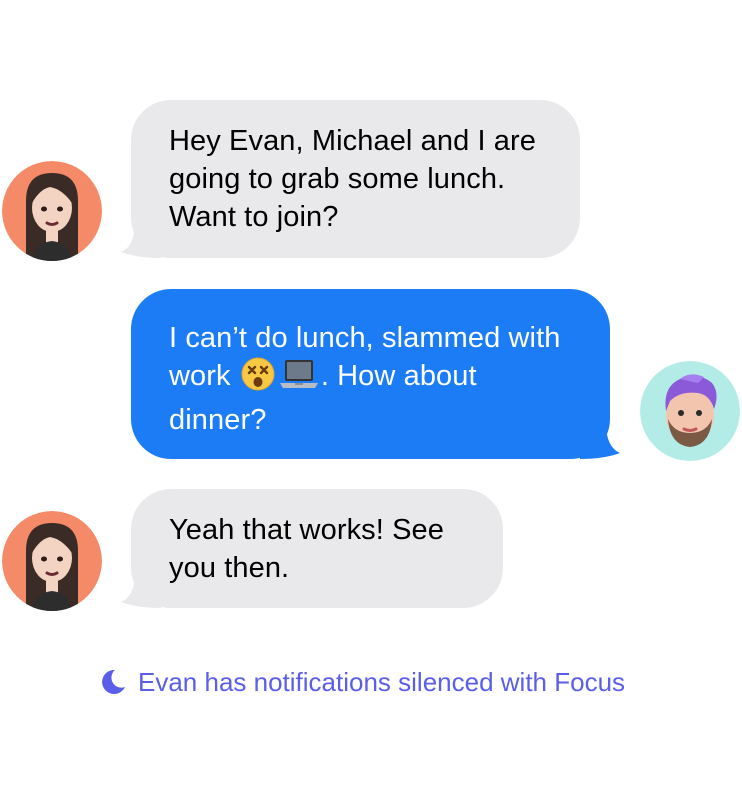 This screenshot has height=800, width=742. What do you see at coordinates (299, 379) in the screenshot?
I see `laptop-emoji` at bounding box center [299, 379].